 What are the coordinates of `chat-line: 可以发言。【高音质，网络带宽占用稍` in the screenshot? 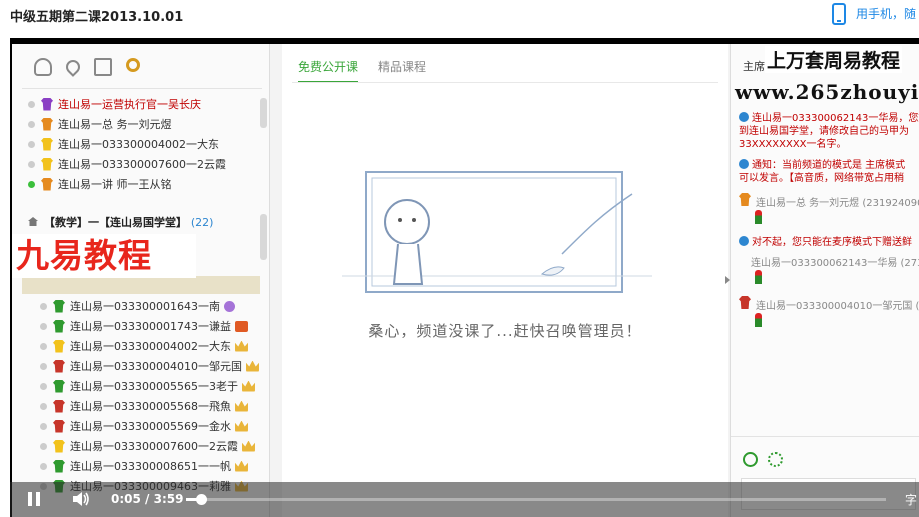 It's located at (821, 178).